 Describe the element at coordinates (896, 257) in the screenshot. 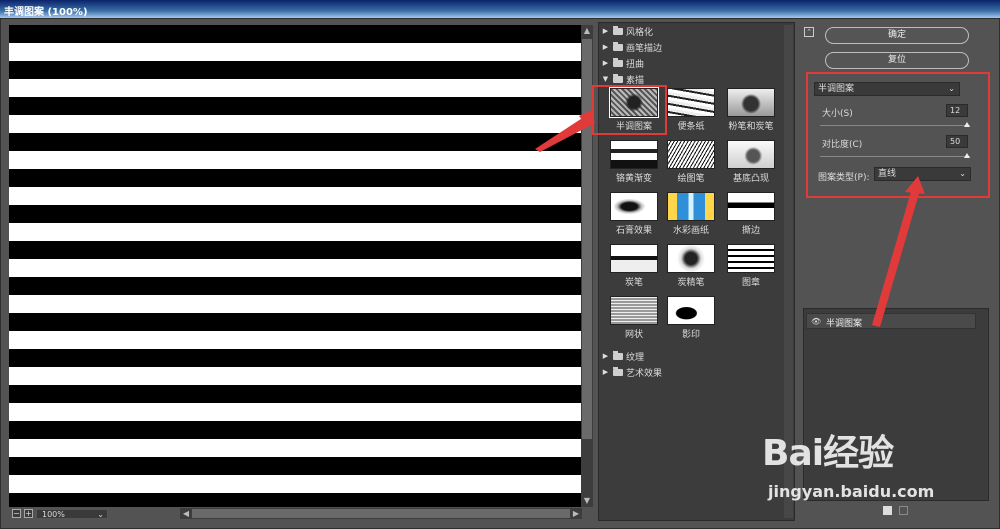

I see `annotation-arrow` at that location.